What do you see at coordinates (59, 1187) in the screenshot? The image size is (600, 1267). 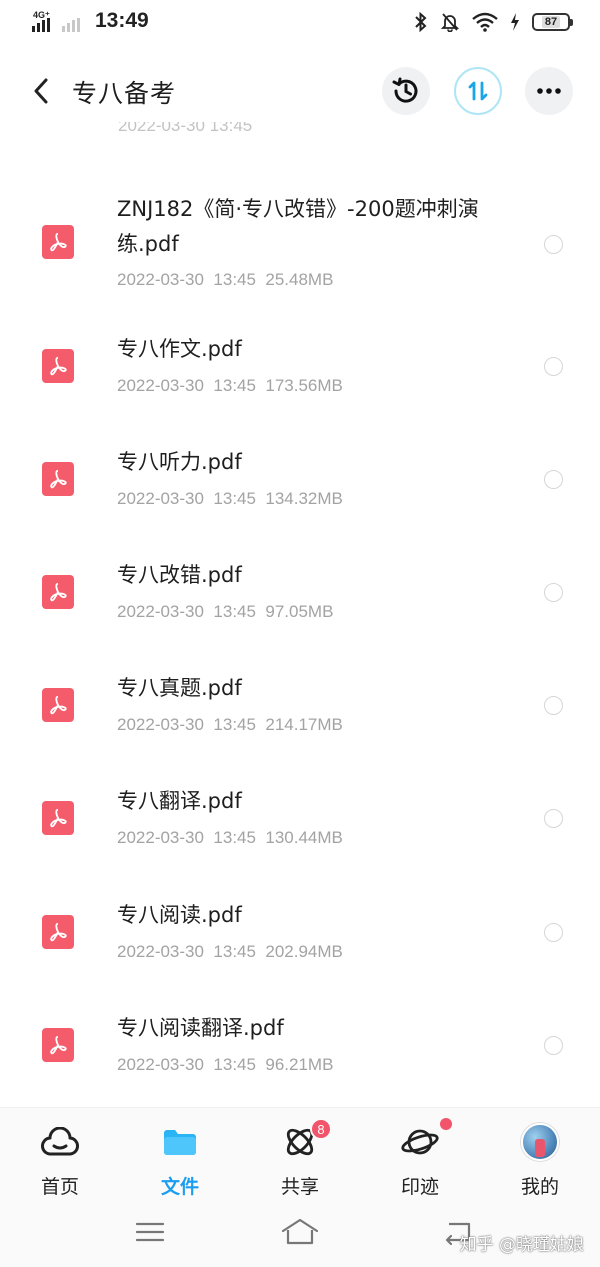 I see `nav-label: 首页` at bounding box center [59, 1187].